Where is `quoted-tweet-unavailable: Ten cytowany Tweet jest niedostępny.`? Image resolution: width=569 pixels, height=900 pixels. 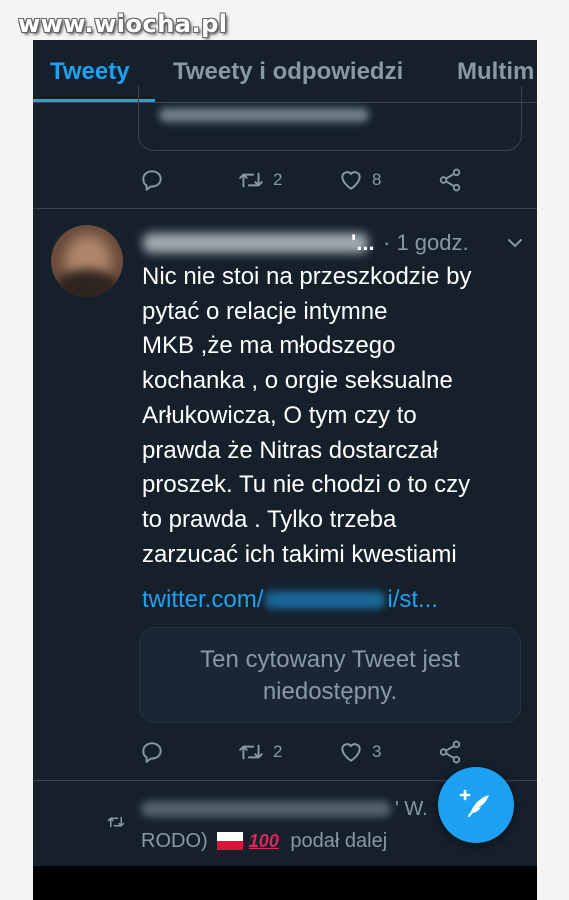 quoted-tweet-unavailable: Ten cytowany Tweet jest niedostępny. is located at coordinates (330, 675).